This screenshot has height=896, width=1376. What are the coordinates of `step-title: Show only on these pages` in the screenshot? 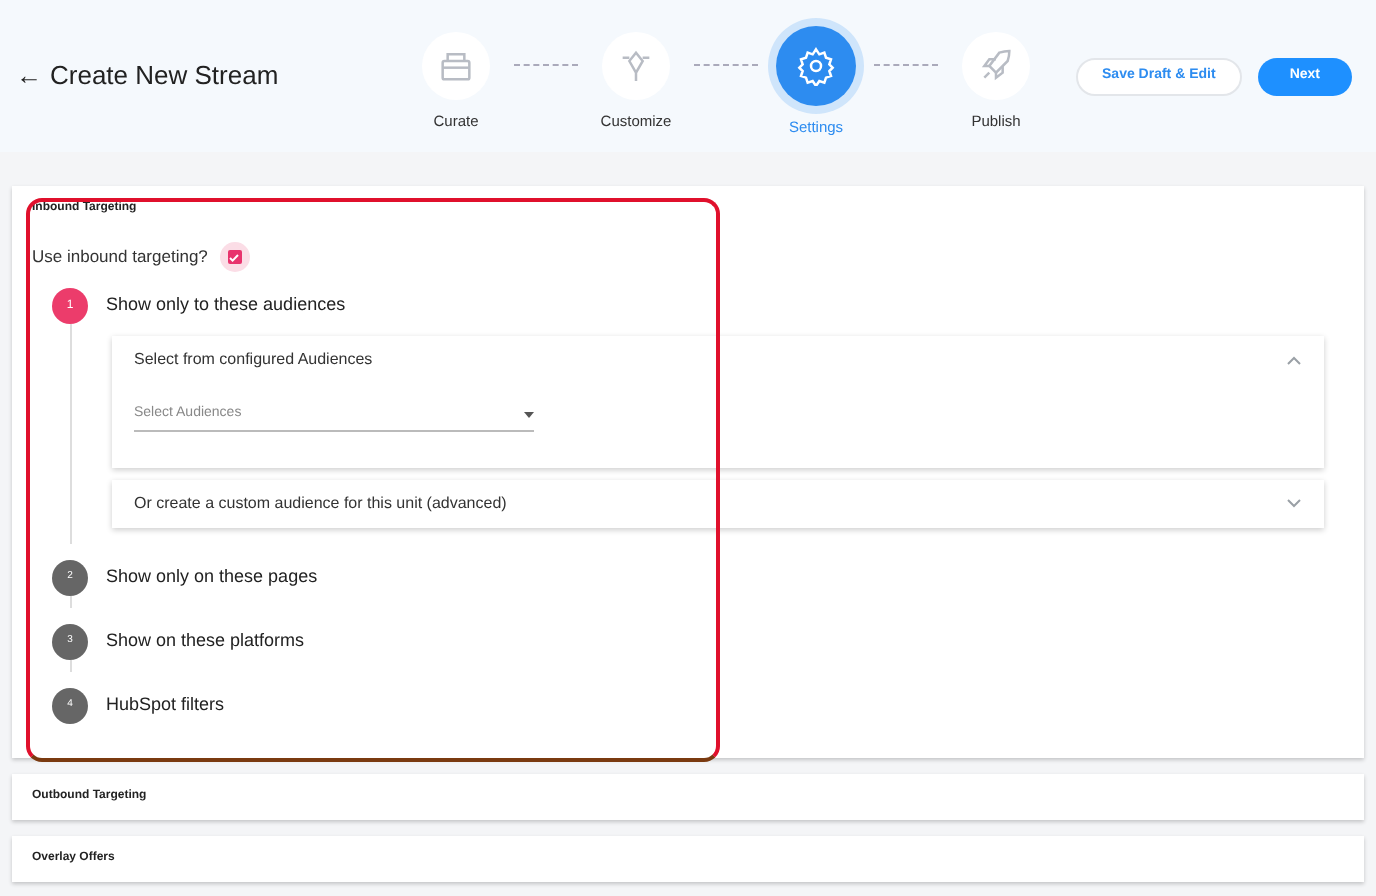 It's located at (212, 577).